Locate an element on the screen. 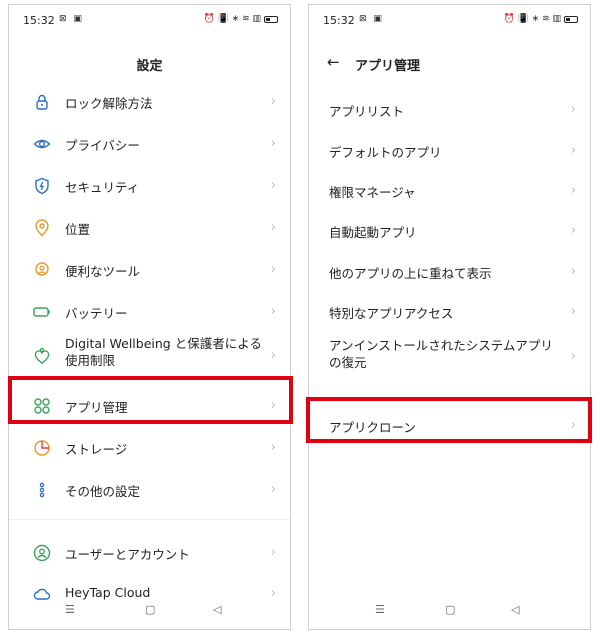  page-title: 設定 is located at coordinates (149, 66).